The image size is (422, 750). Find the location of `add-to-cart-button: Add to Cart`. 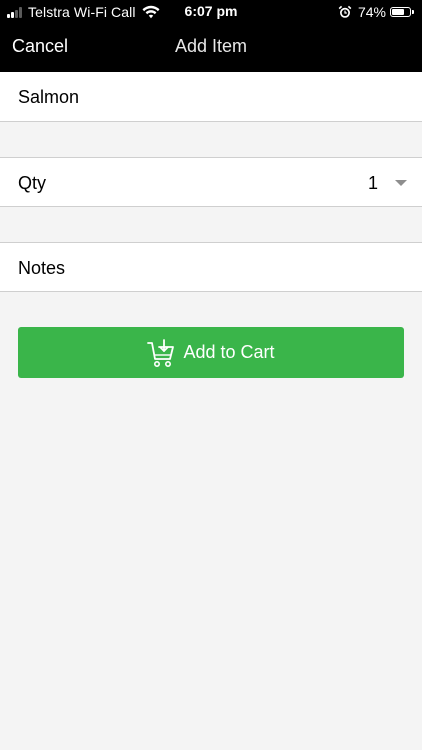

add-to-cart-button: Add to Cart is located at coordinates (211, 352).